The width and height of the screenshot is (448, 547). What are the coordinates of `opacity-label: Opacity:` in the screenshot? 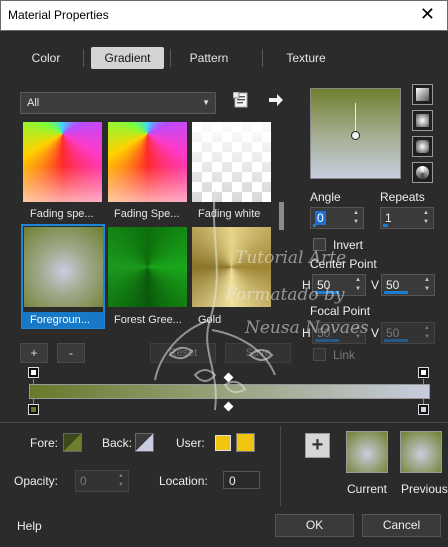 It's located at (36, 481).